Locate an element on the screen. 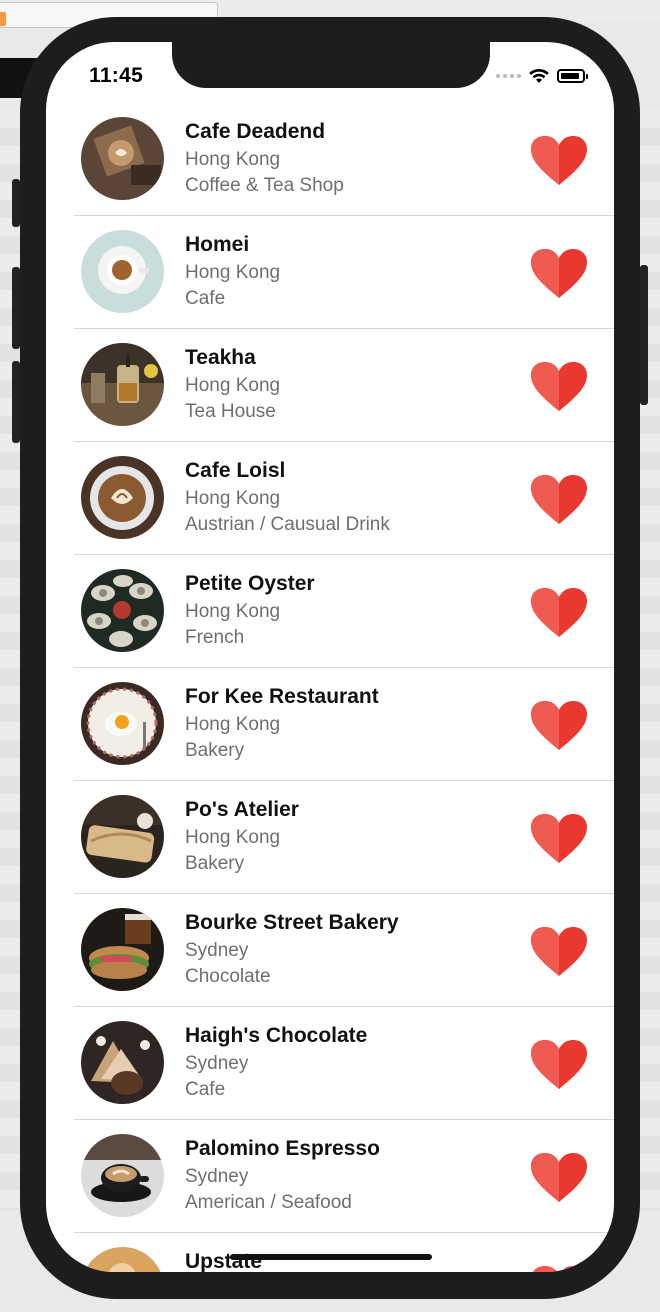  restaurant-type: Tea House is located at coordinates (230, 411).